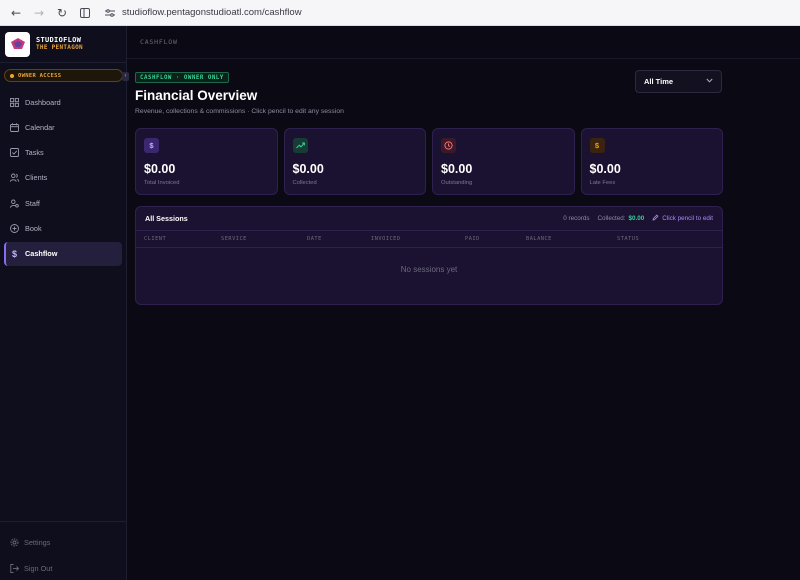 Image resolution: width=800 pixels, height=580 pixels. Describe the element at coordinates (41, 254) in the screenshot. I see `sidebar-item-label: Cashflow` at that location.